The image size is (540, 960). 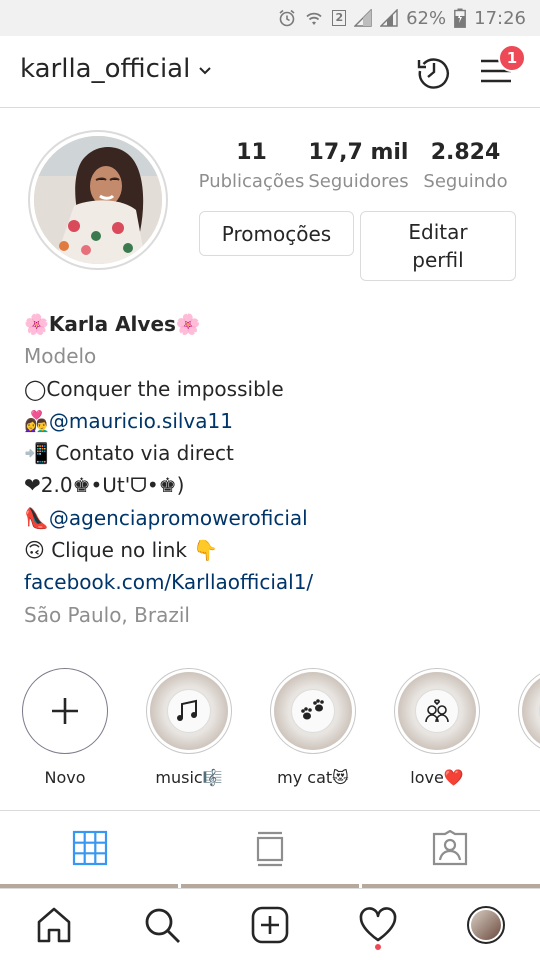 I want to click on following-stat: 2.824 Seguindo, so click(x=465, y=167).